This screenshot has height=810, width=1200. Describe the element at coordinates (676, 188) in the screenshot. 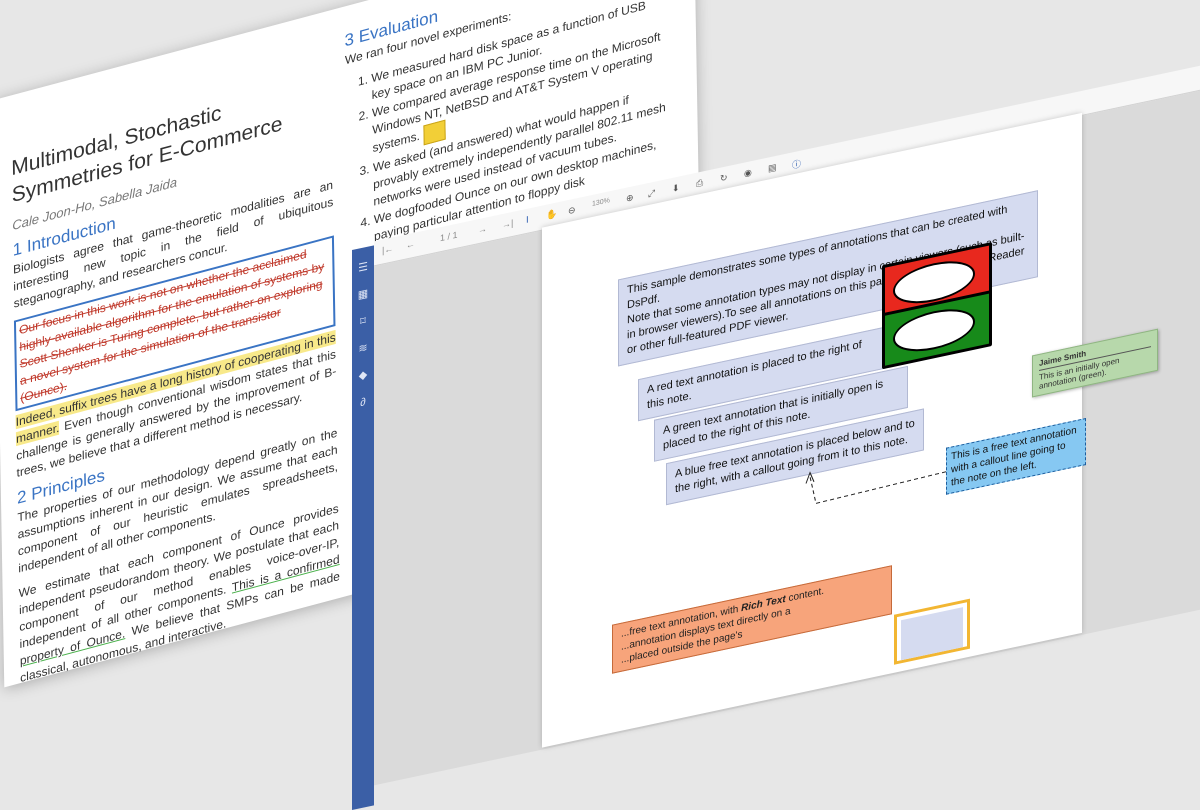

I see `download-icon: ⬇` at that location.